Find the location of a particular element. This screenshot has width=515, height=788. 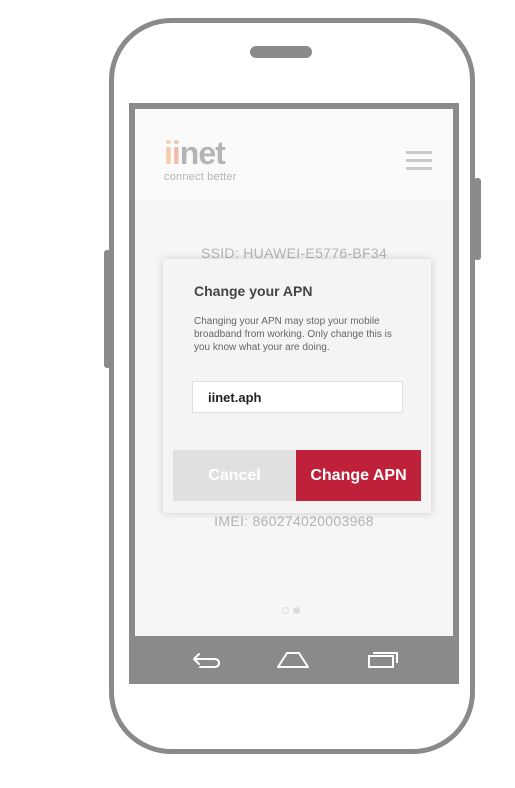

home-icon is located at coordinates (293, 660).